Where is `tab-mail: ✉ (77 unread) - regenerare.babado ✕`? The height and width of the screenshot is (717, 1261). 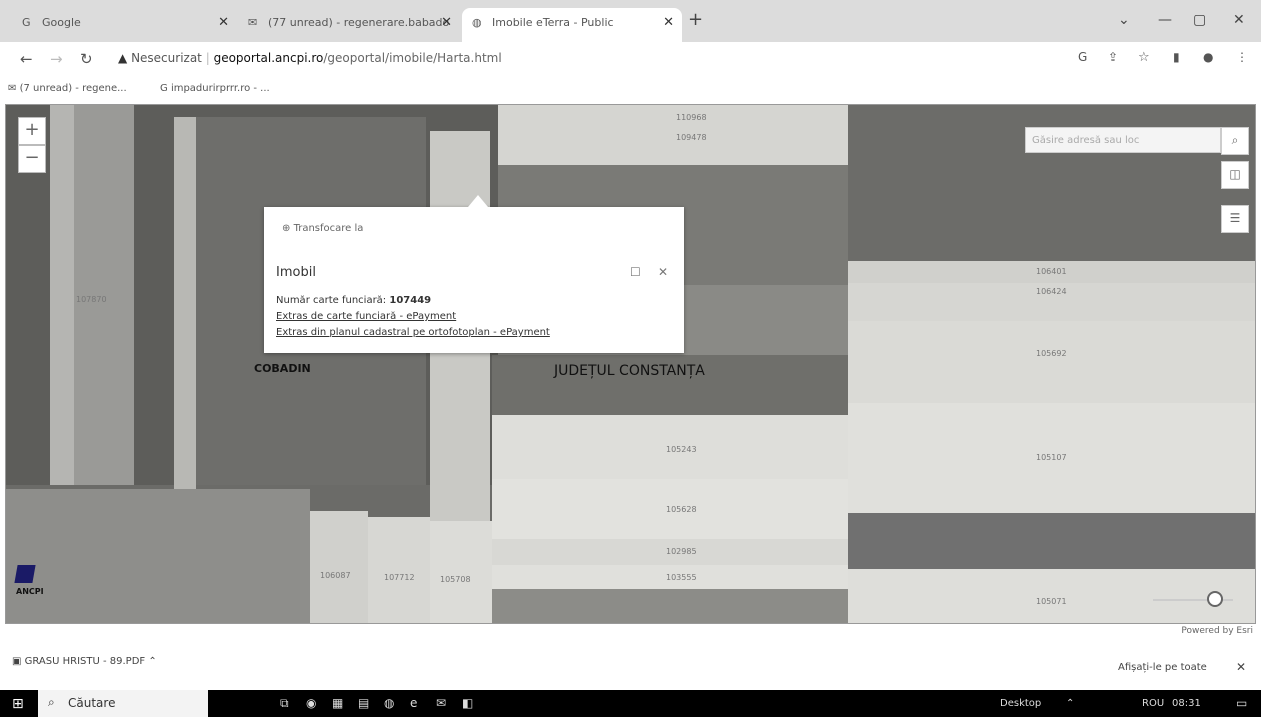 tab-mail: ✉ (77 unread) - regenerare.babado ✕ is located at coordinates (349, 25).